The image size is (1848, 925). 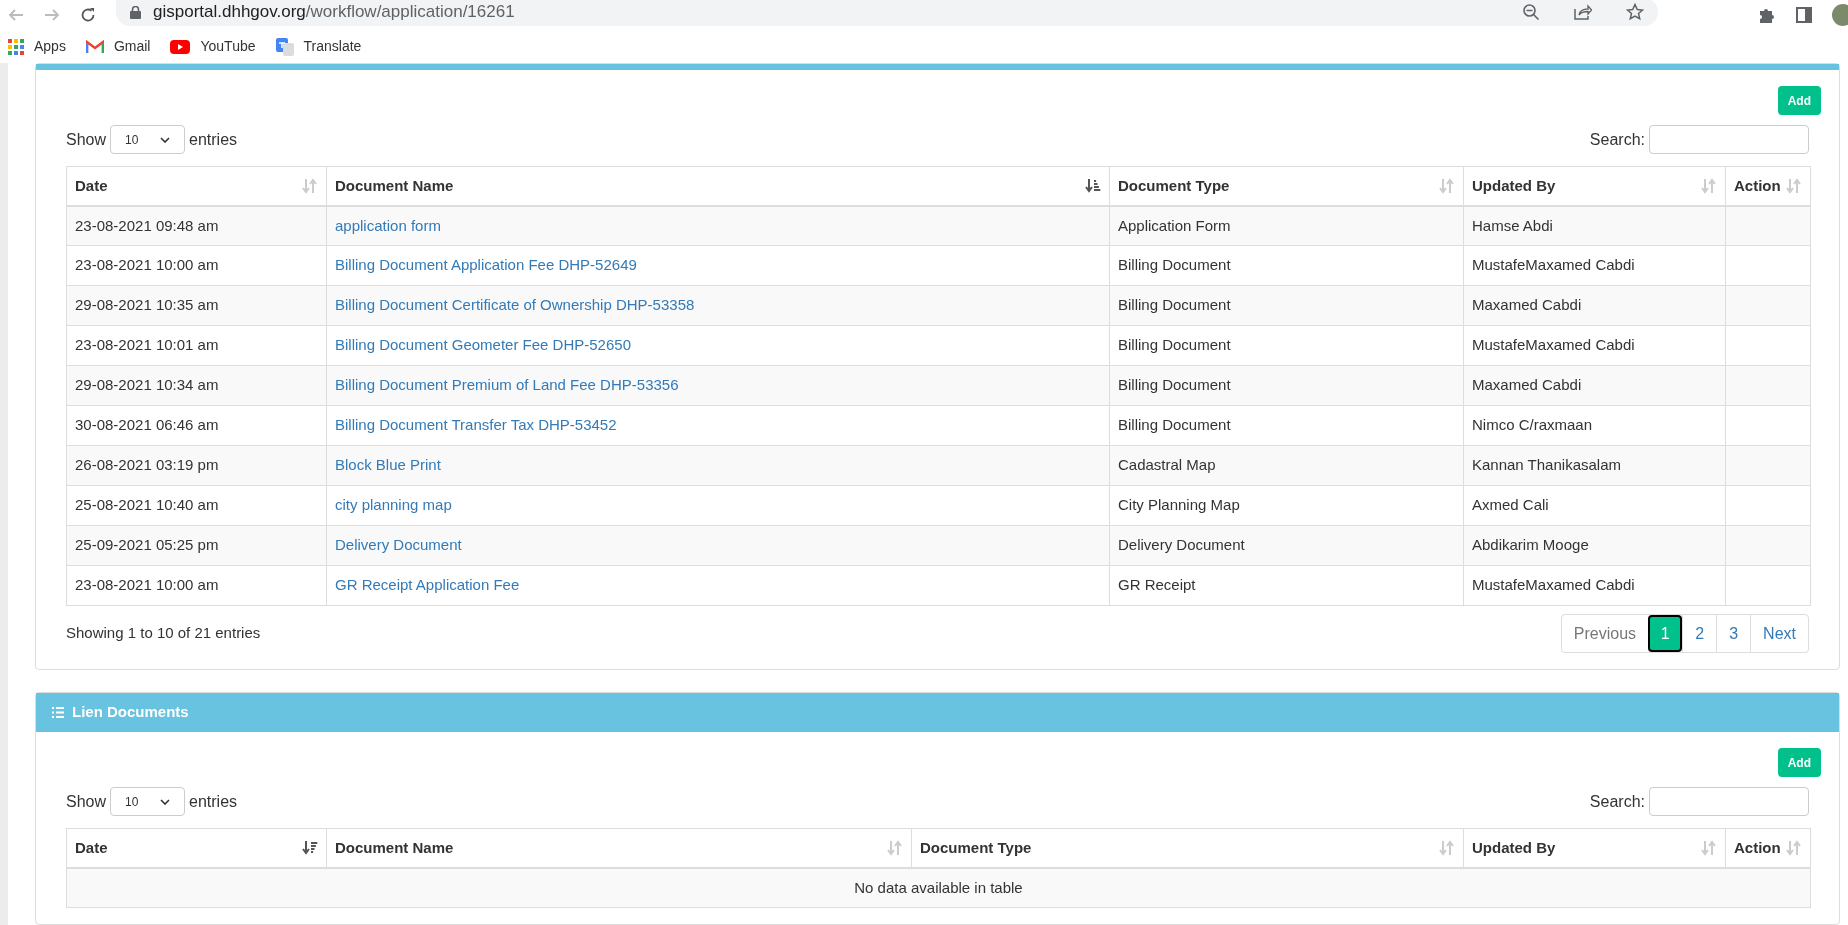 What do you see at coordinates (16, 46) in the screenshot?
I see `grid-icon` at bounding box center [16, 46].